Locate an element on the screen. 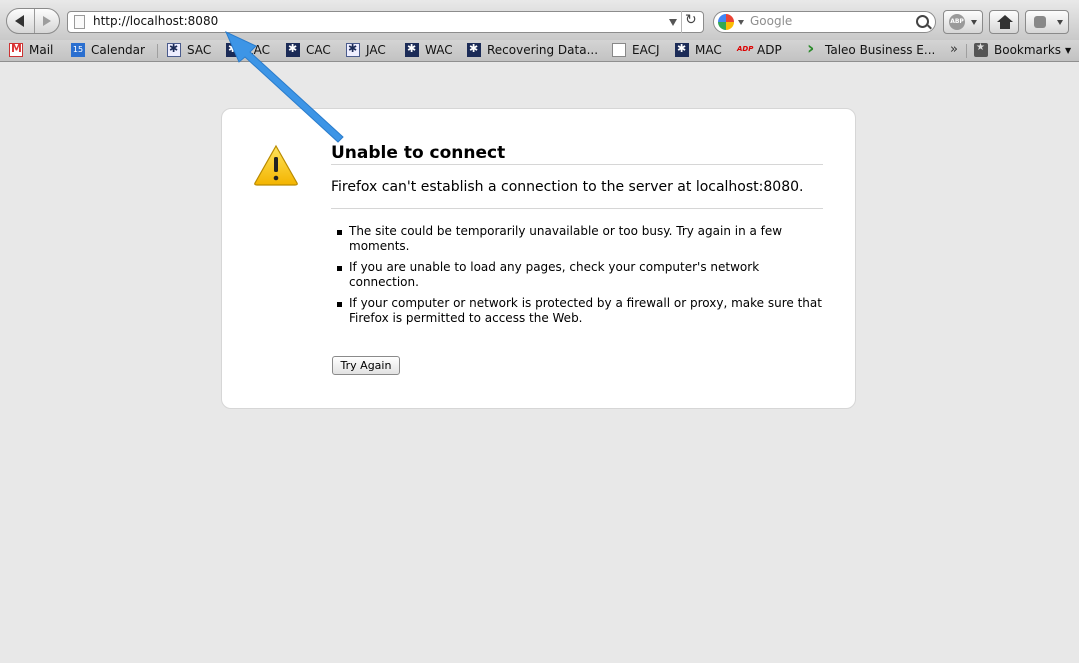 The image size is (1079, 663). bookmark-adp: ADP is located at coordinates (759, 50).